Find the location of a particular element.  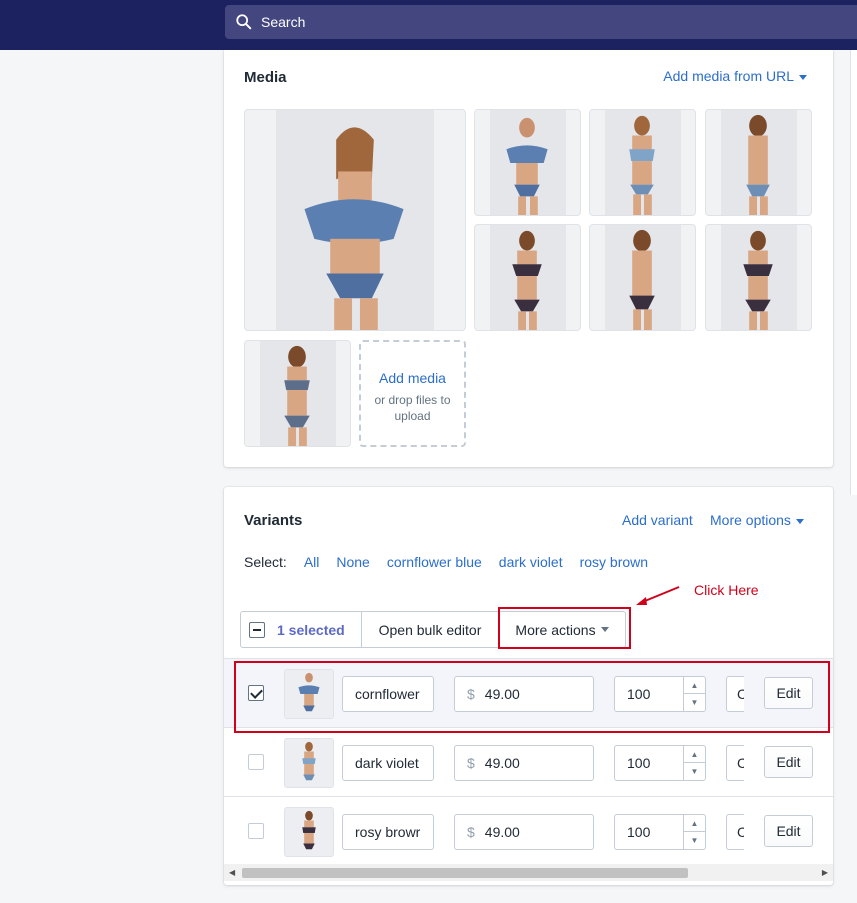

search-icon is located at coordinates (244, 22).